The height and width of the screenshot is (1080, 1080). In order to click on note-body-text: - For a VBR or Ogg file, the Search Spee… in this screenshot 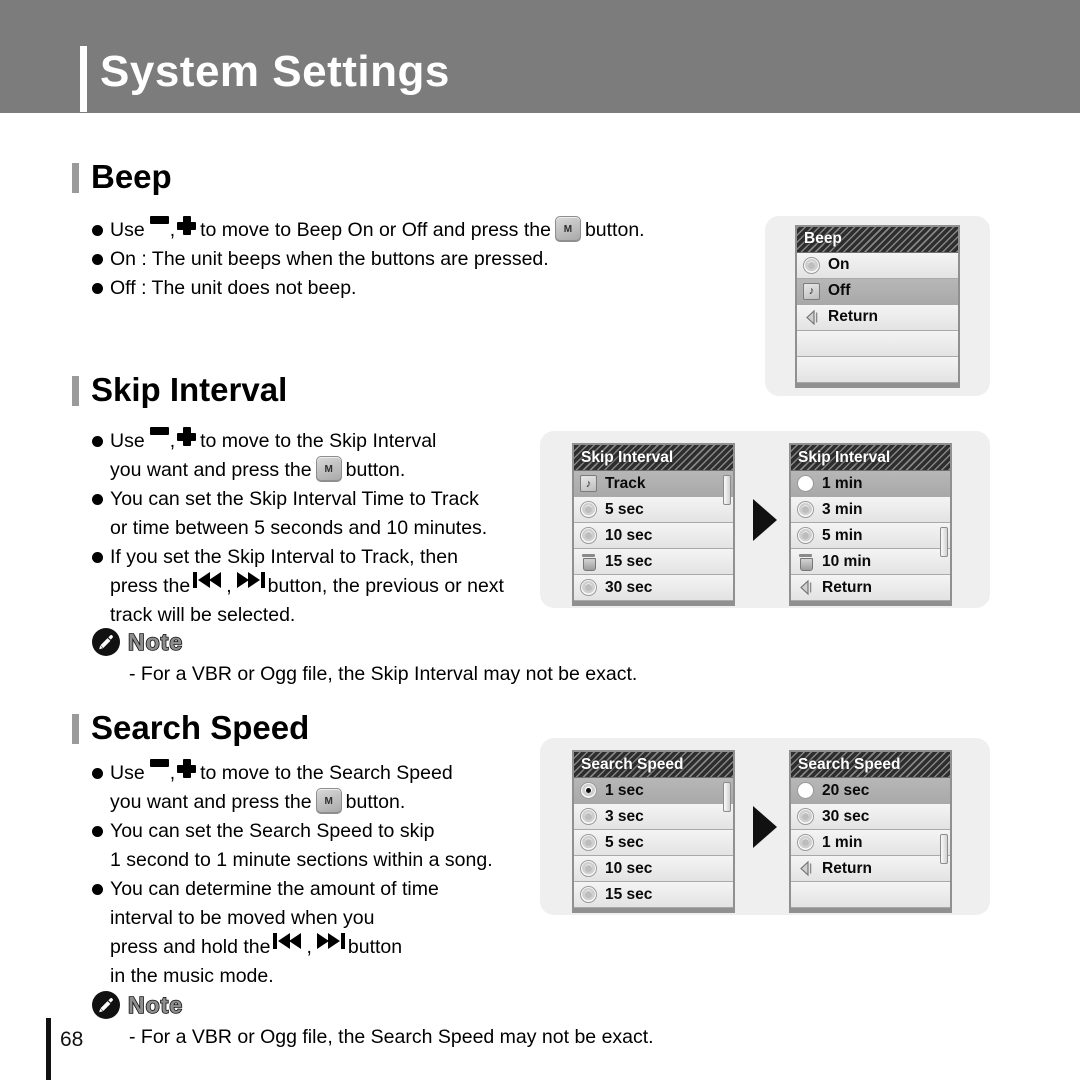, I will do `click(391, 1037)`.